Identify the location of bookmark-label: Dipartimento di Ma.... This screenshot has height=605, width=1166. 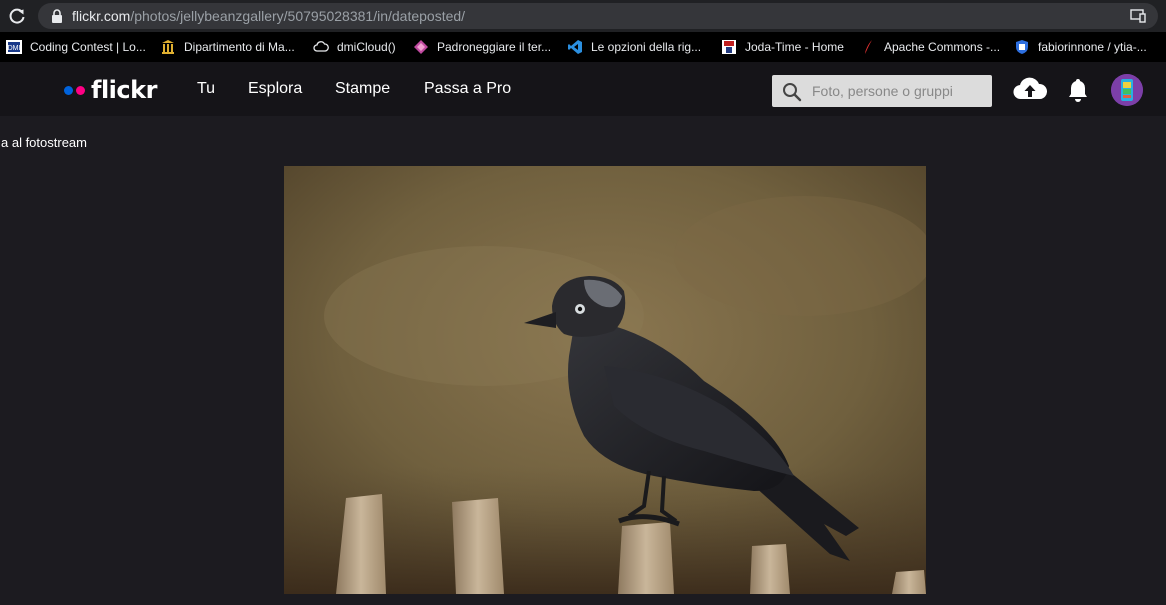
(239, 47).